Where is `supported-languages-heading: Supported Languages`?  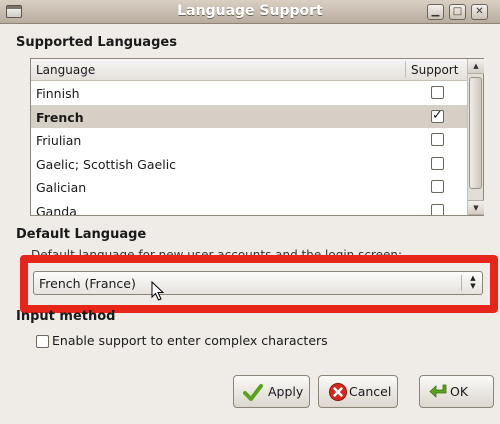 supported-languages-heading: Supported Languages is located at coordinates (96, 42).